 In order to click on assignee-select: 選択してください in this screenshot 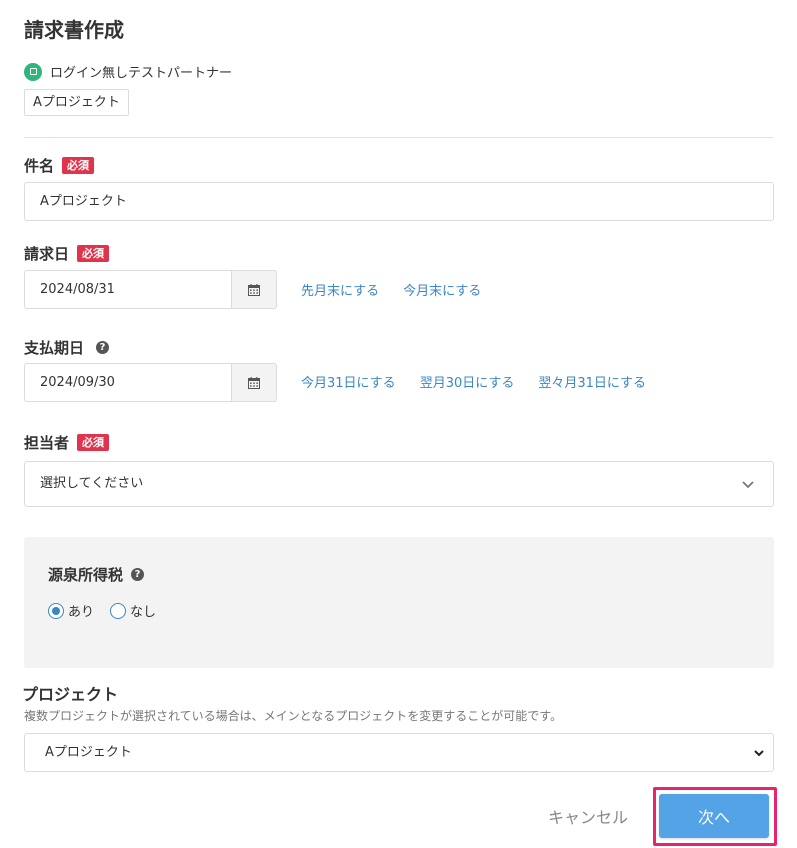, I will do `click(399, 484)`.